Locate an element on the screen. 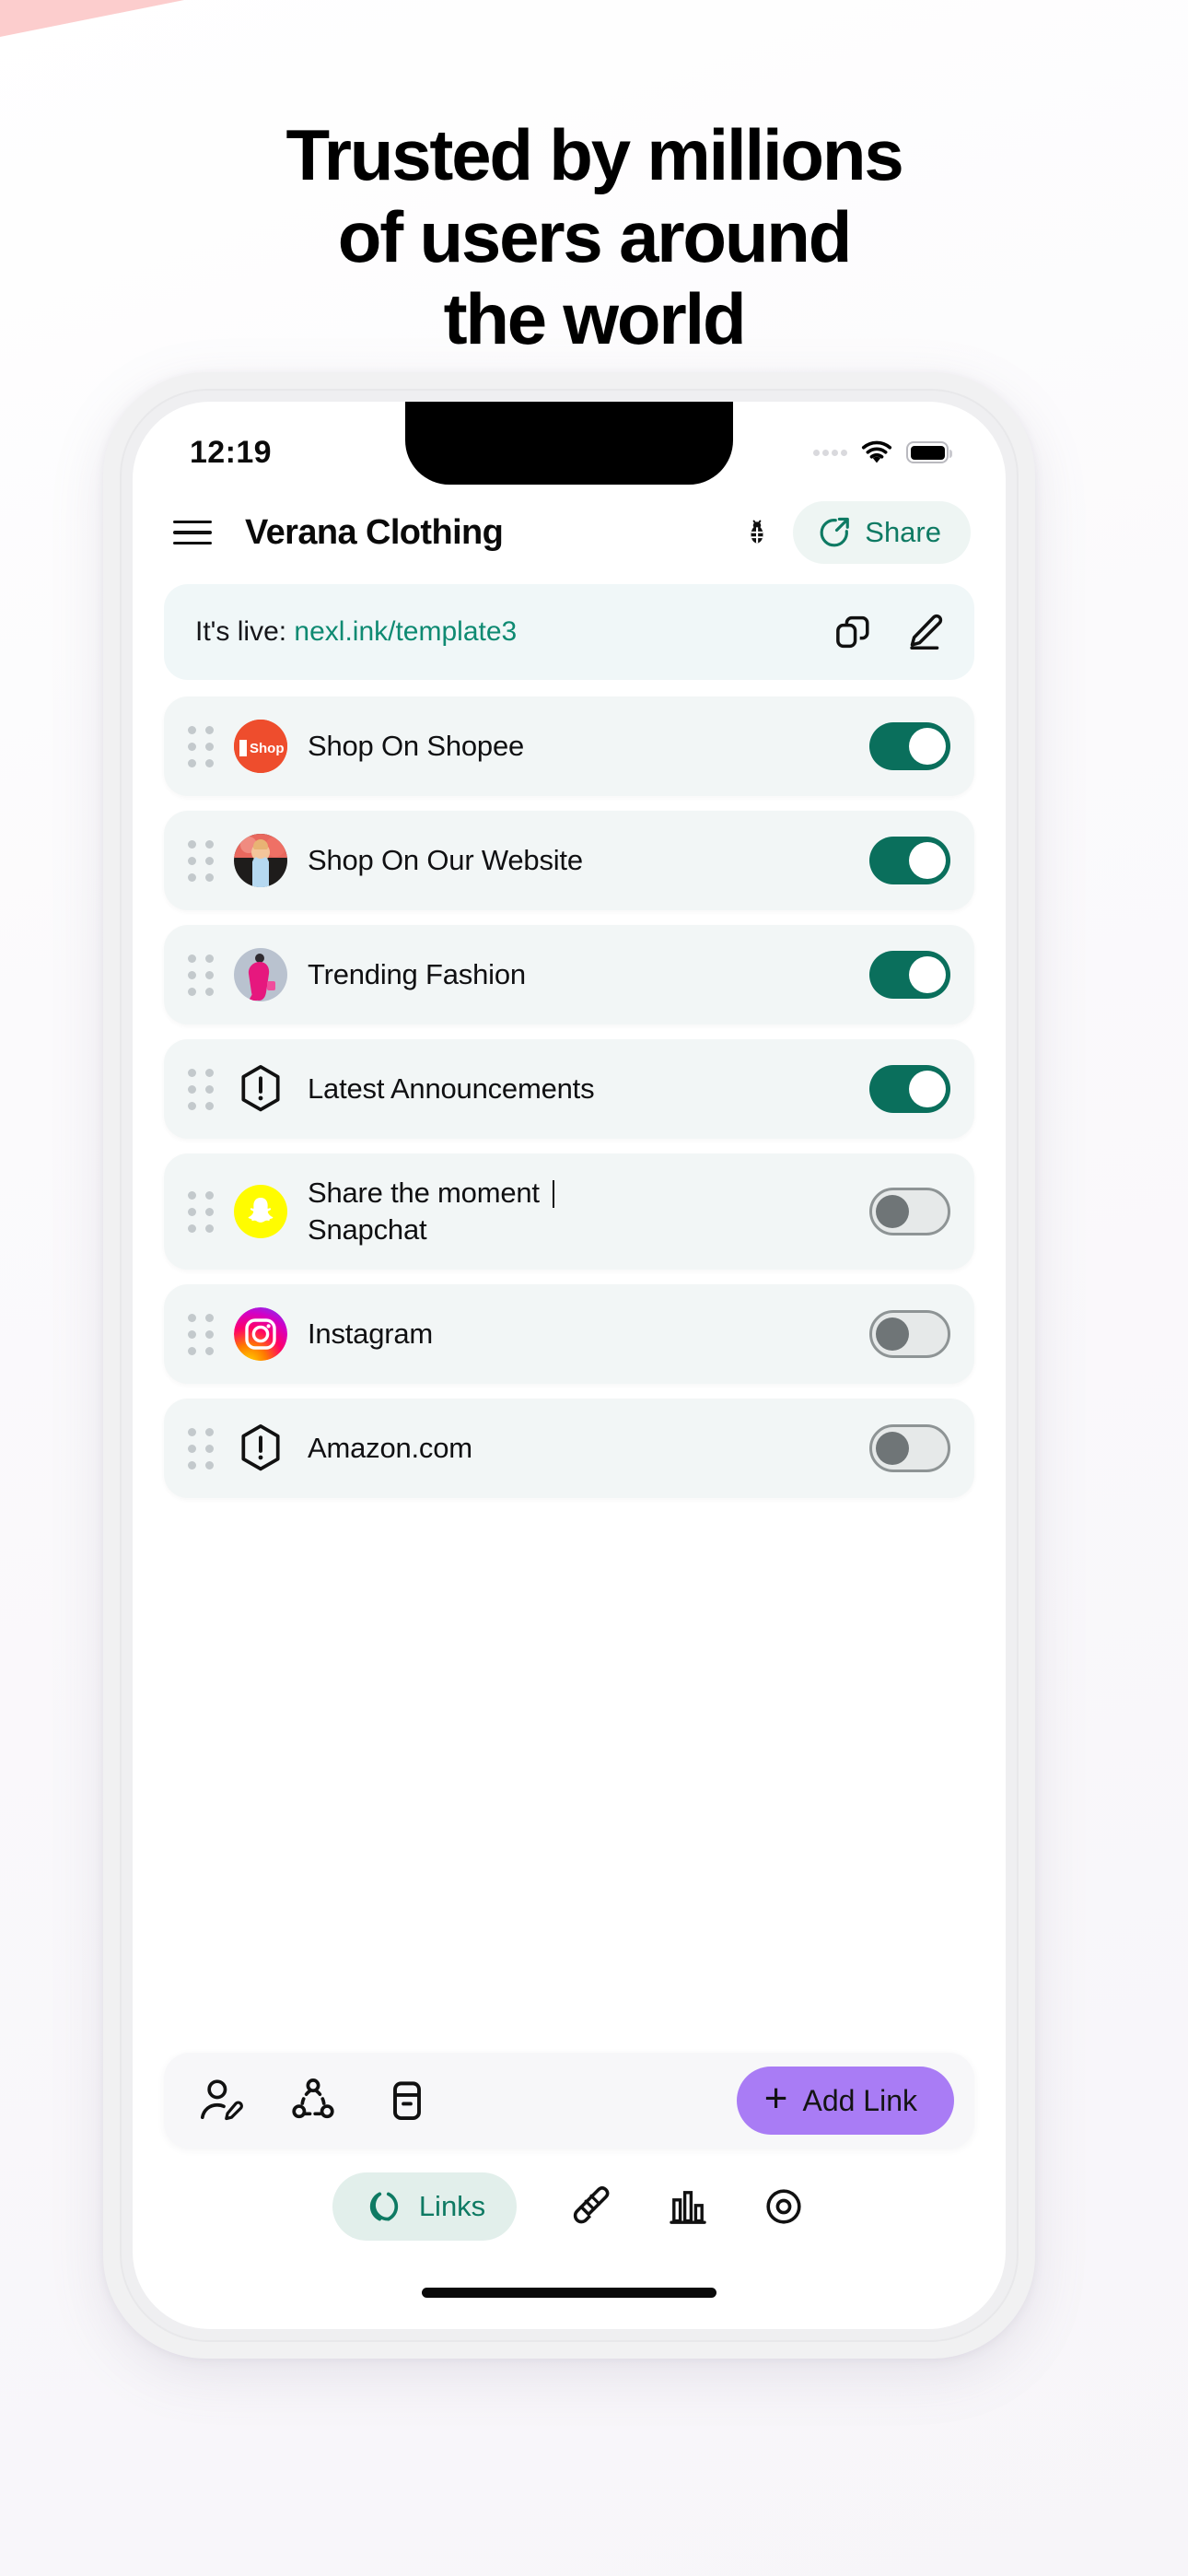 This screenshot has width=1188, height=2576. nav-links-label: Links is located at coordinates (452, 2206).